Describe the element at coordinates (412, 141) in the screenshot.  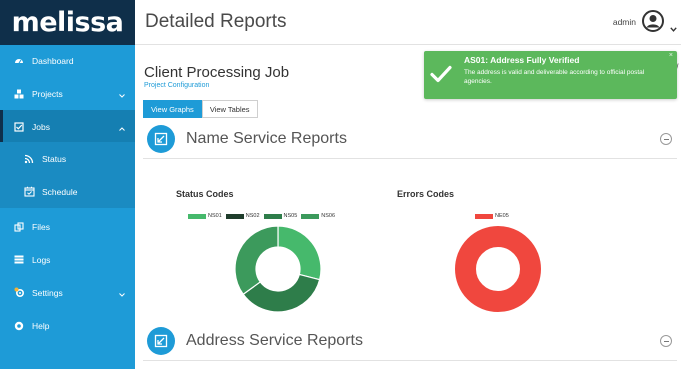
I see `name-service-header: Name Service Reports` at that location.